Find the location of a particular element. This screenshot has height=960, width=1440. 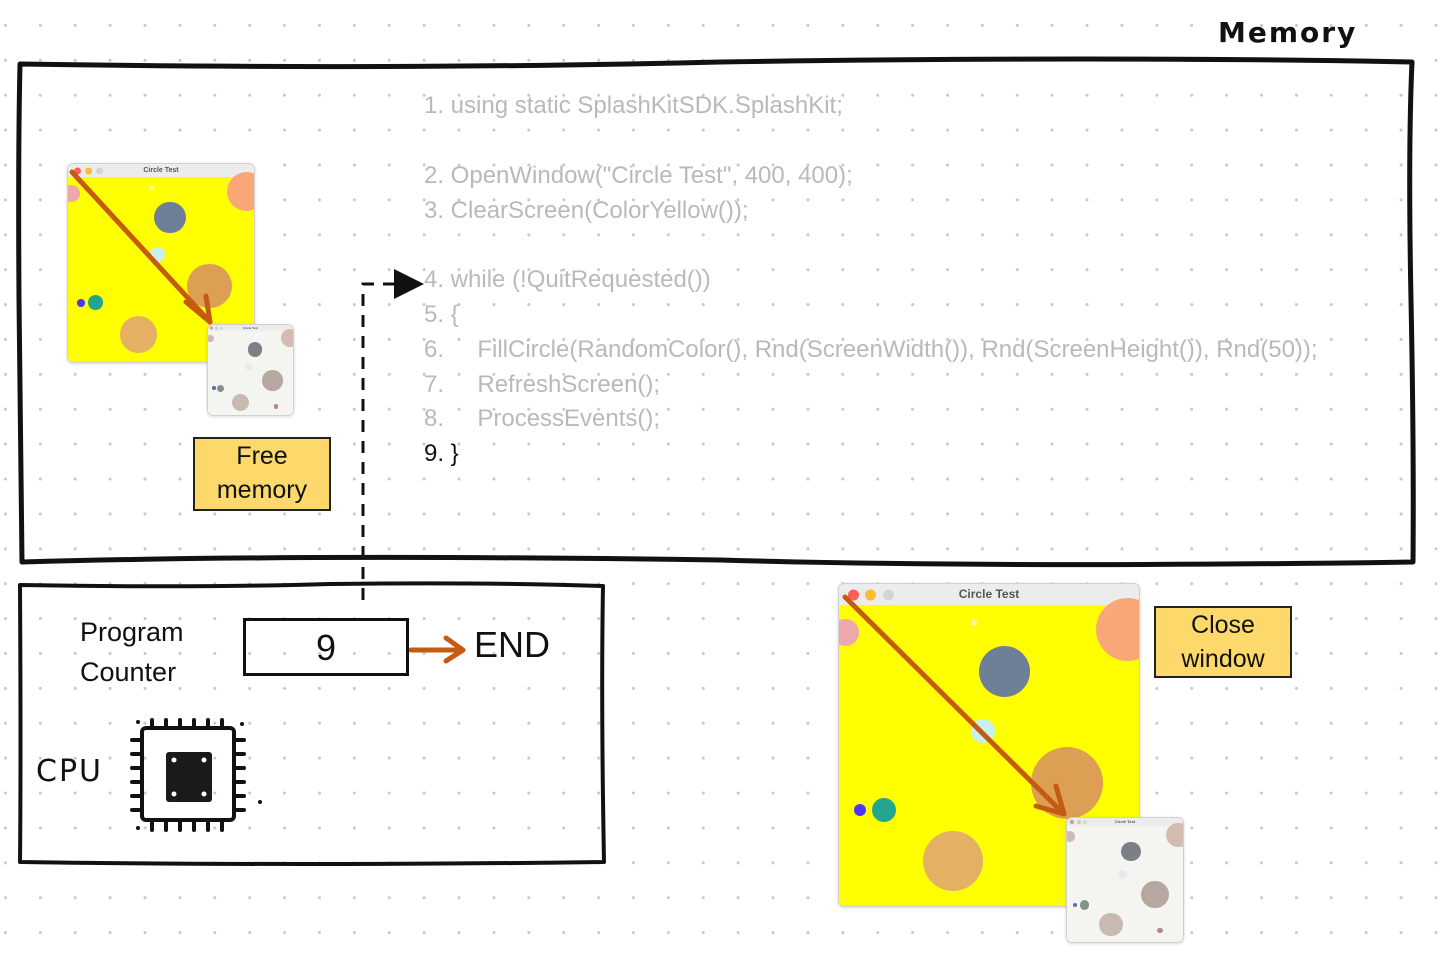

code-line-2: 2. OpenWindow("Circle Test", 400, 400); is located at coordinates (638, 175).